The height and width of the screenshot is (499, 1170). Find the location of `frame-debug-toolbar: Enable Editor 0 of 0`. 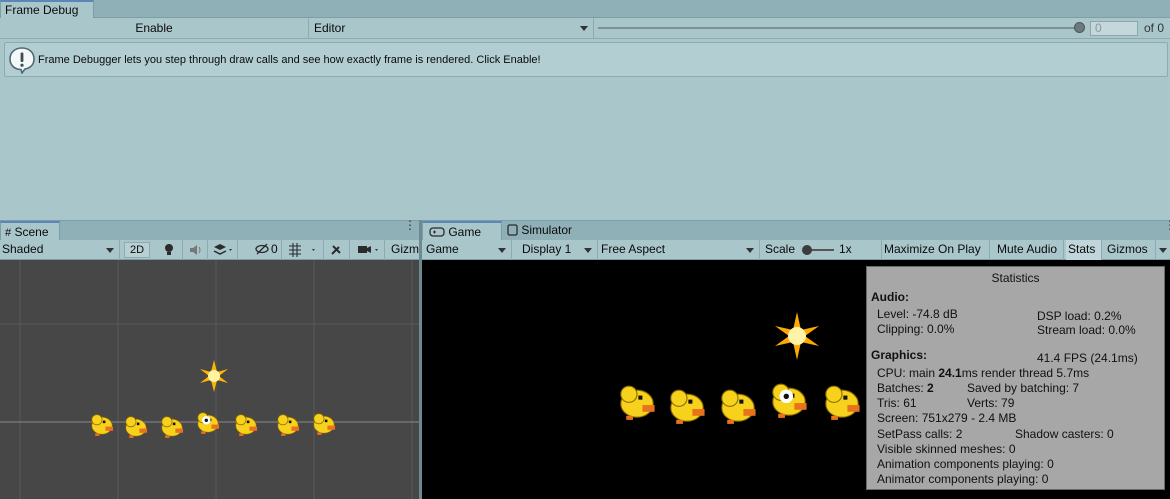

frame-debug-toolbar: Enable Editor 0 of 0 is located at coordinates (585, 28).